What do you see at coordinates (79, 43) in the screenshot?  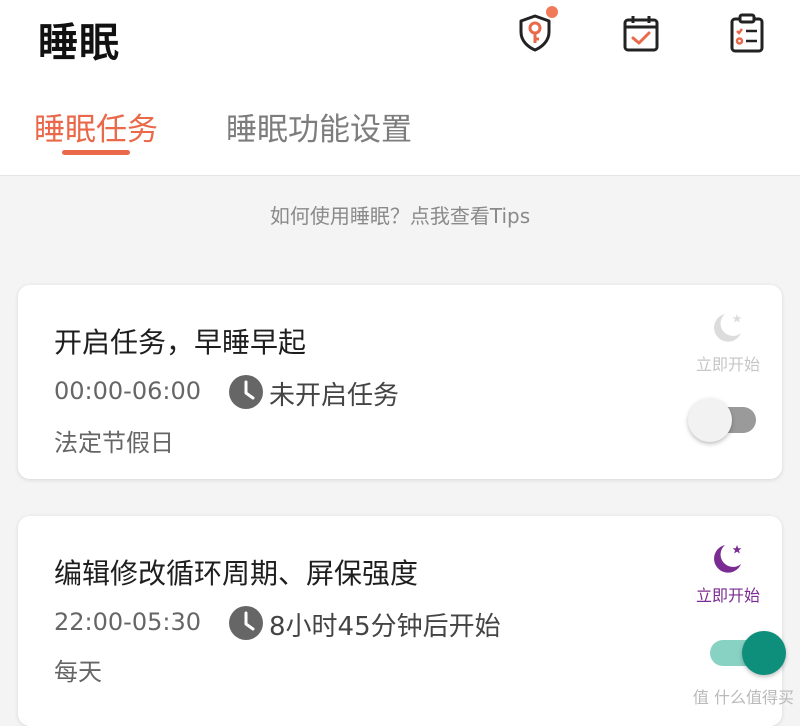 I see `page-title: 睡眠` at bounding box center [79, 43].